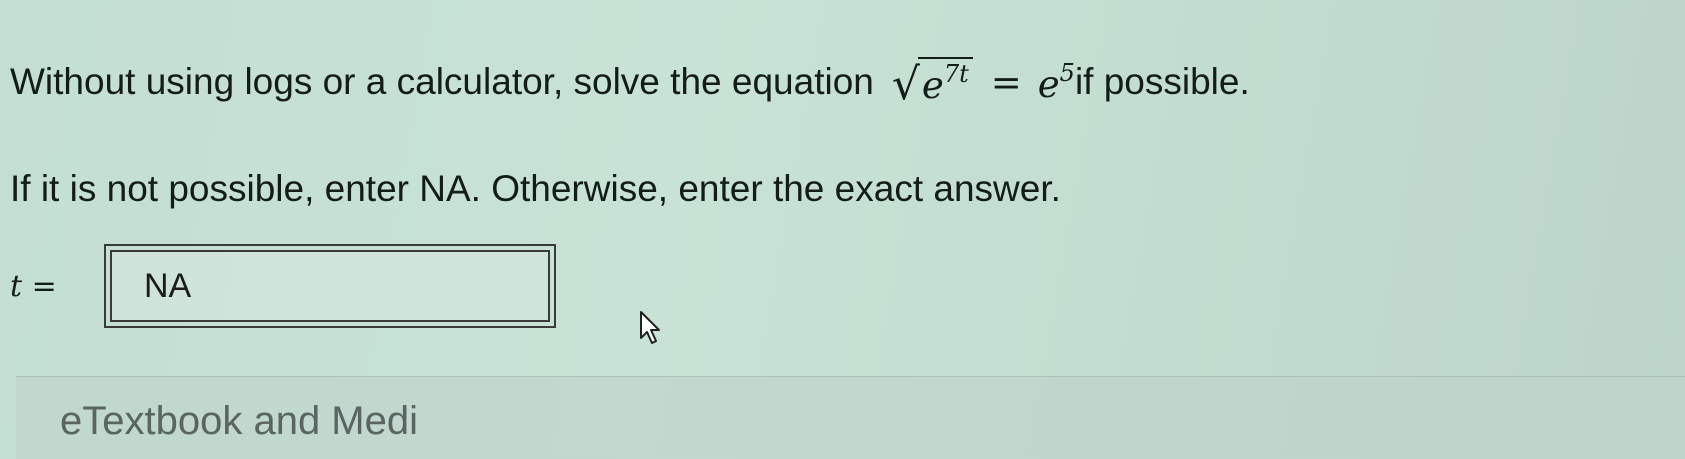 Image resolution: width=1685 pixels, height=459 pixels. I want to click on answer-input, so click(330, 286).